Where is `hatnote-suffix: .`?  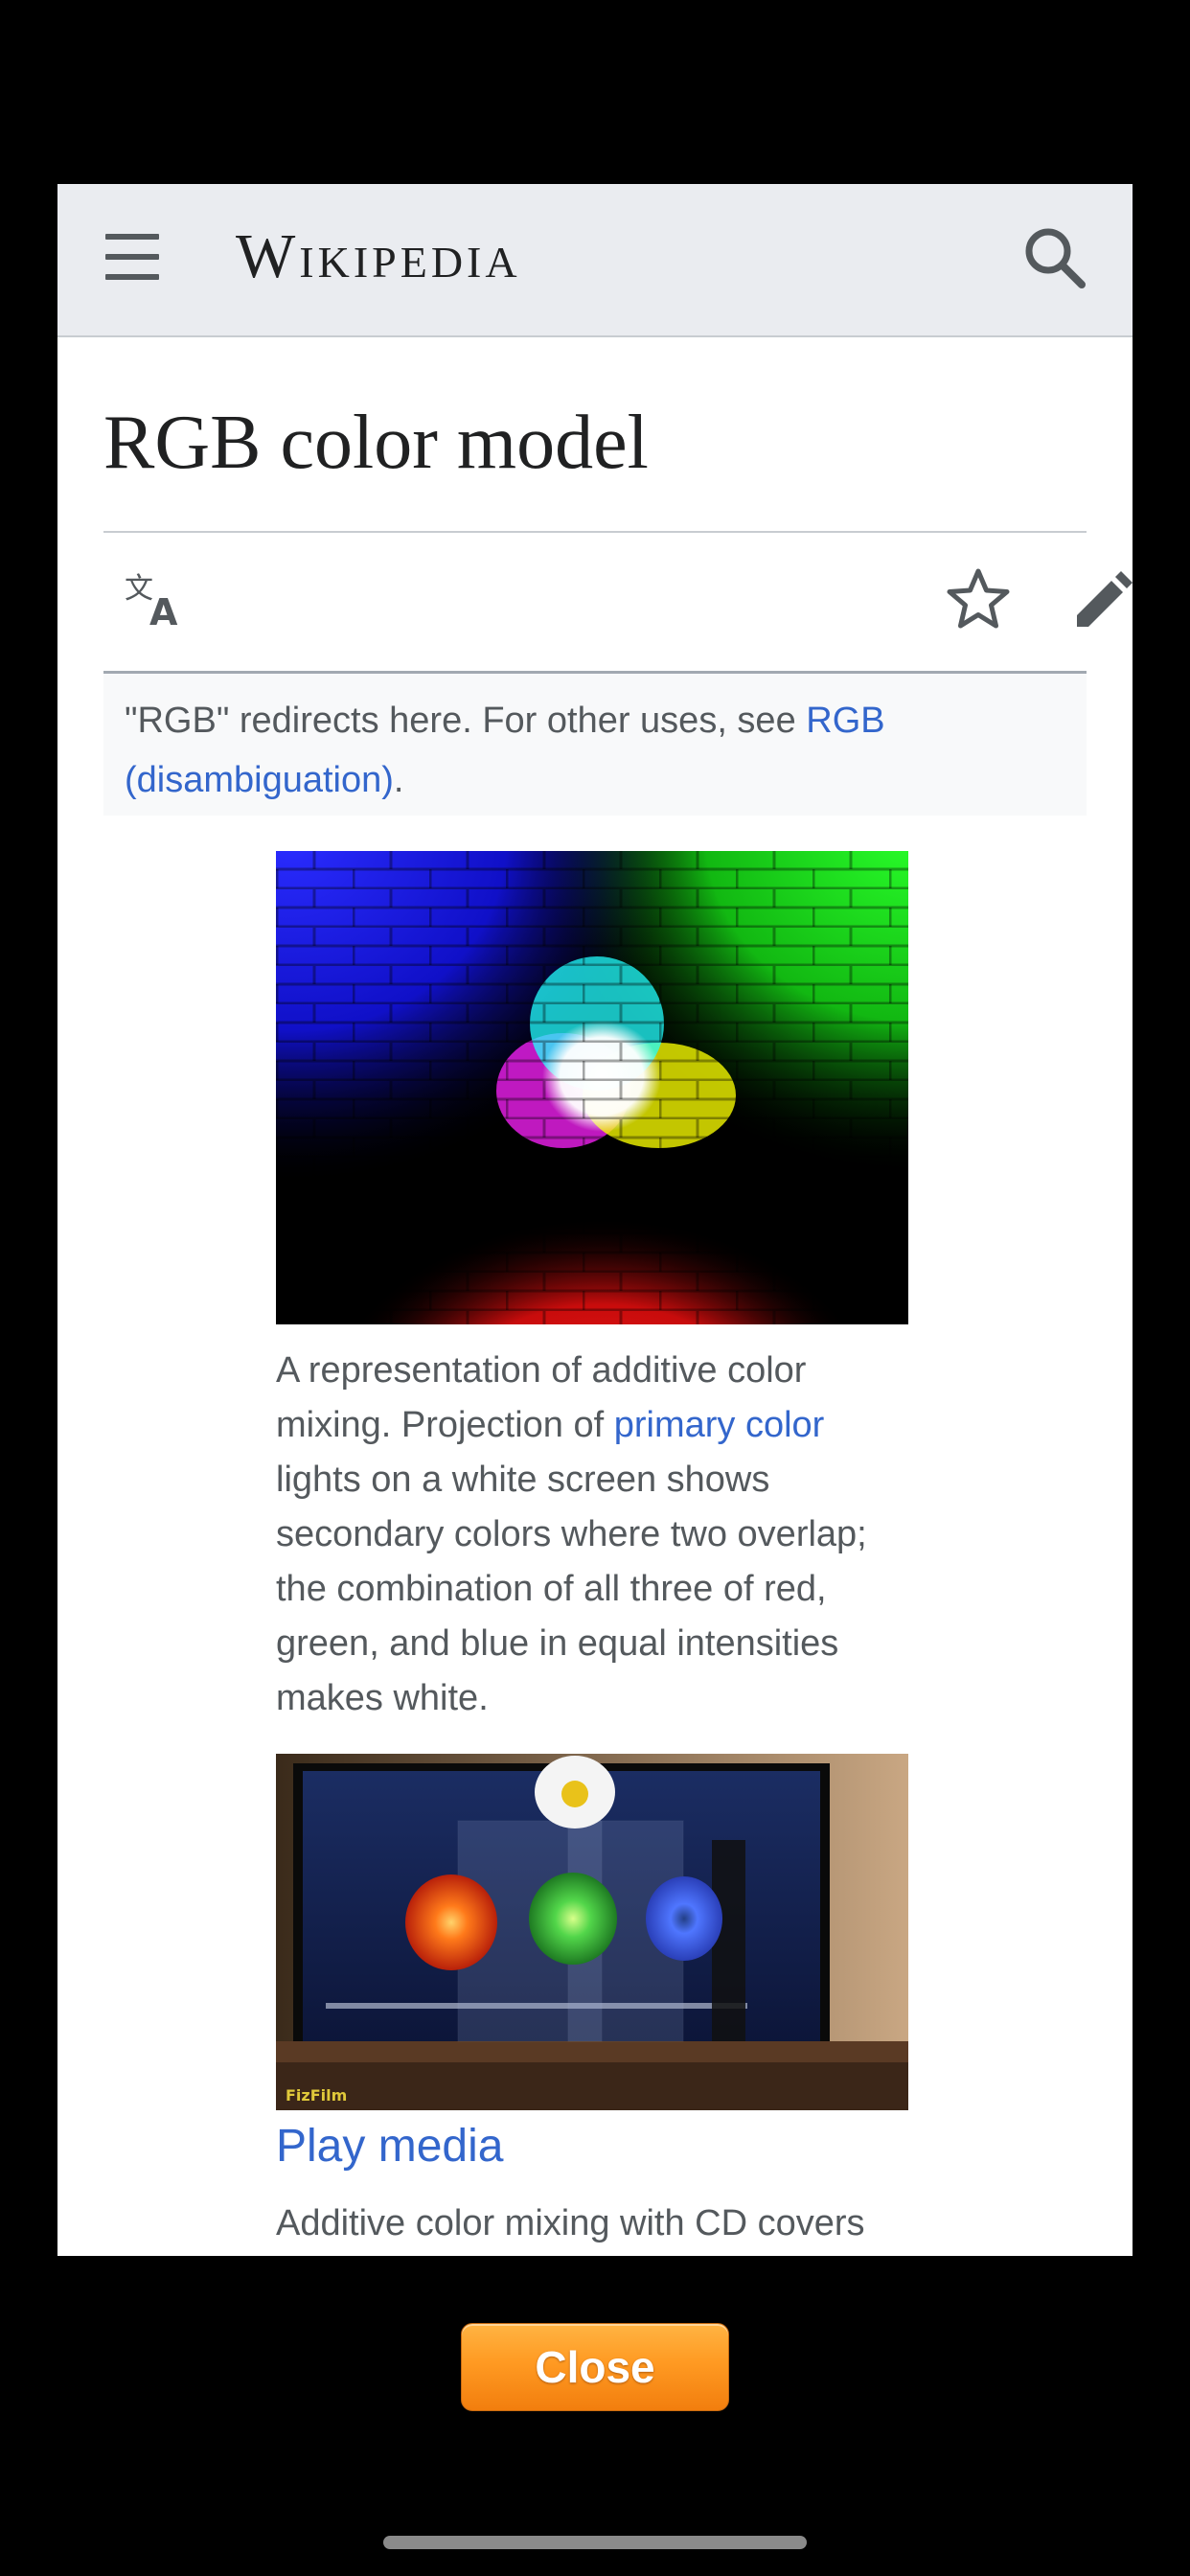
hatnote-suffix: . is located at coordinates (398, 780).